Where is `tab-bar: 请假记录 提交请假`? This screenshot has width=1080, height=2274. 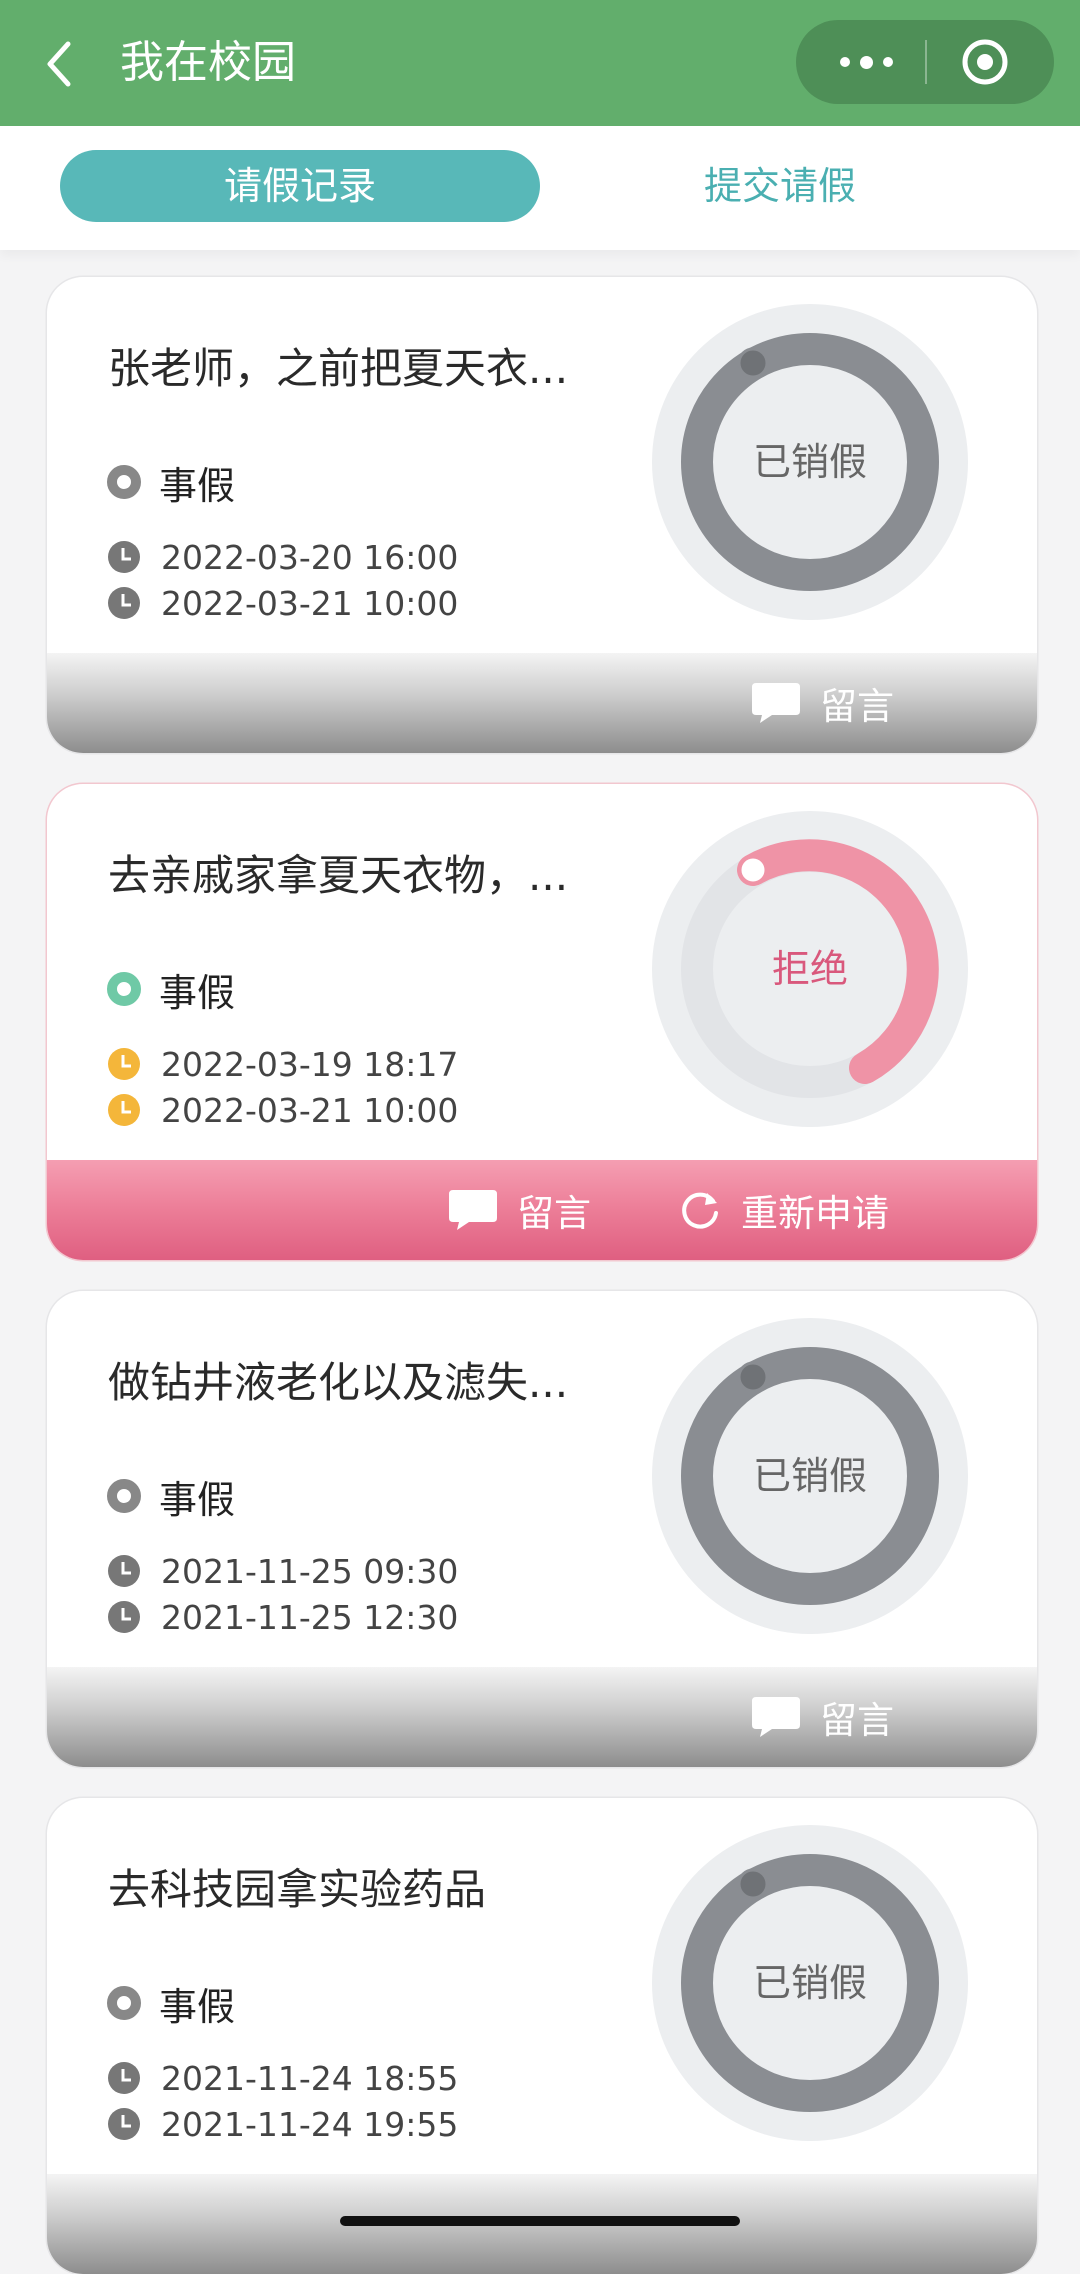 tab-bar: 请假记录 提交请假 is located at coordinates (540, 188).